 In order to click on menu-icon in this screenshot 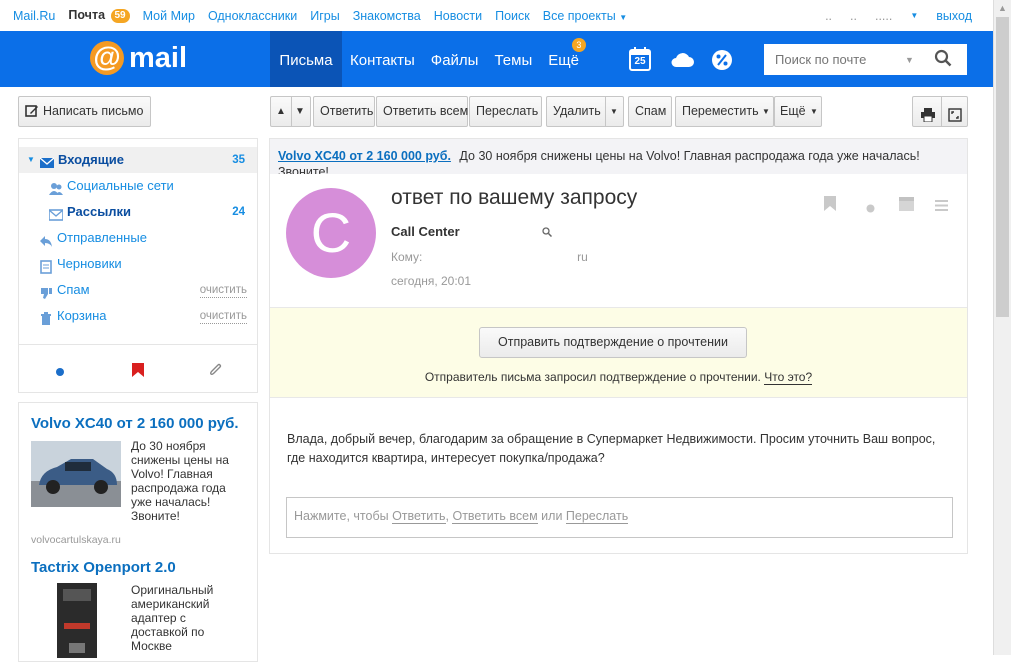, I will do `click(941, 206)`.